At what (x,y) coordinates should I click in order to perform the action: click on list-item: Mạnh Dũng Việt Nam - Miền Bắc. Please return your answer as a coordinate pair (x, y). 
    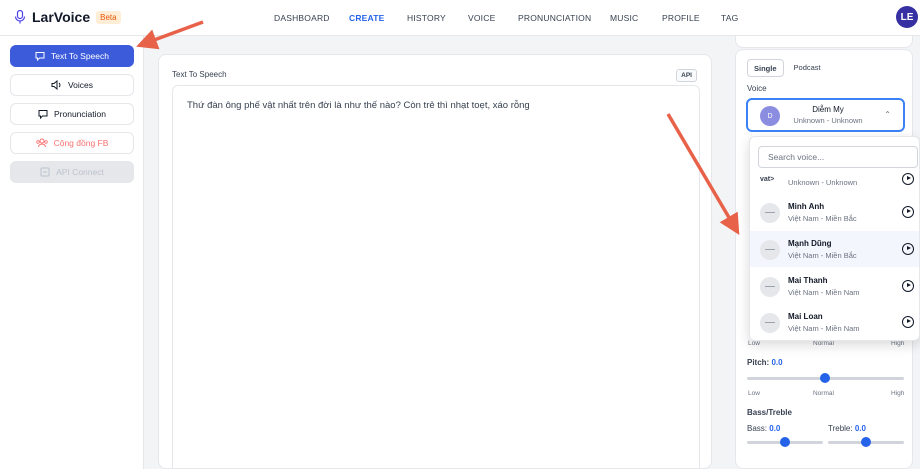
    Looking at the image, I should click on (834, 249).